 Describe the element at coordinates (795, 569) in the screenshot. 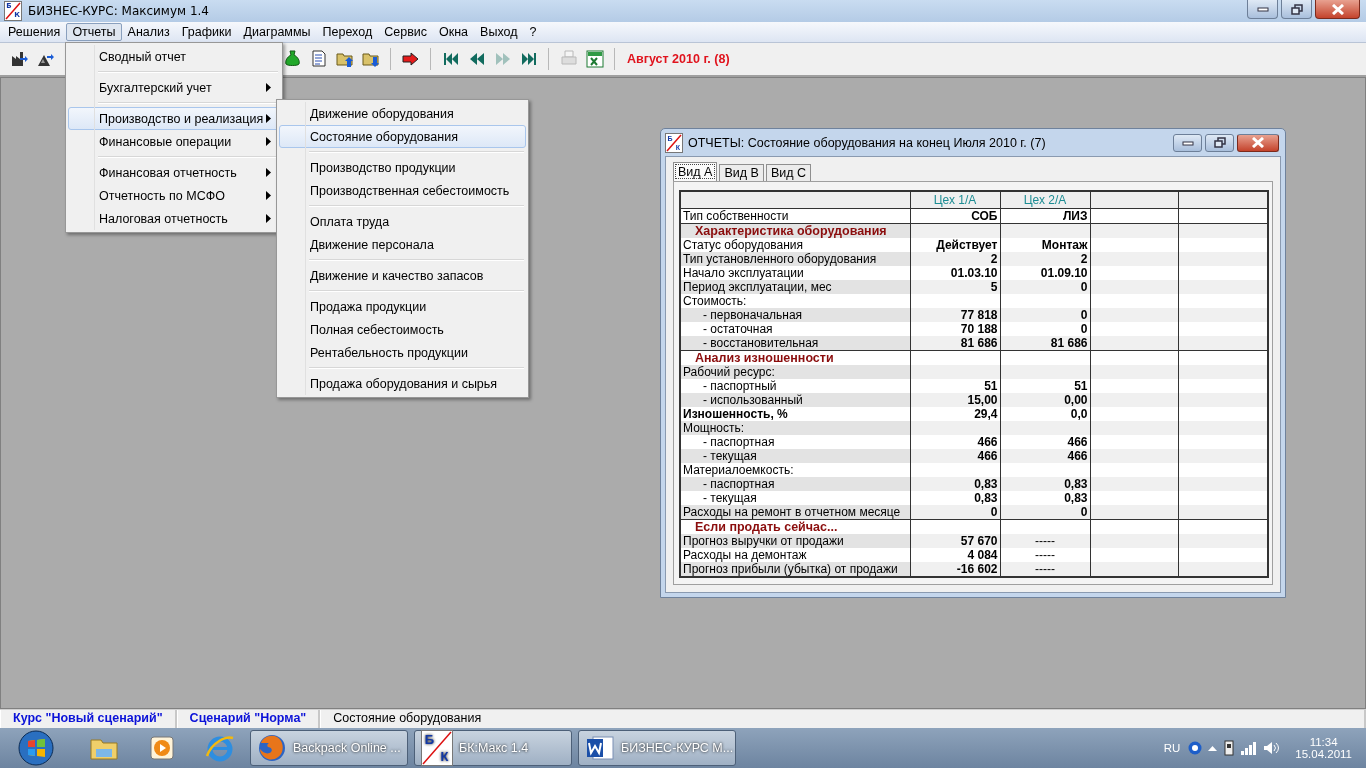

I see `row-label: Прогноз прибыли (убытка) от продажи` at that location.